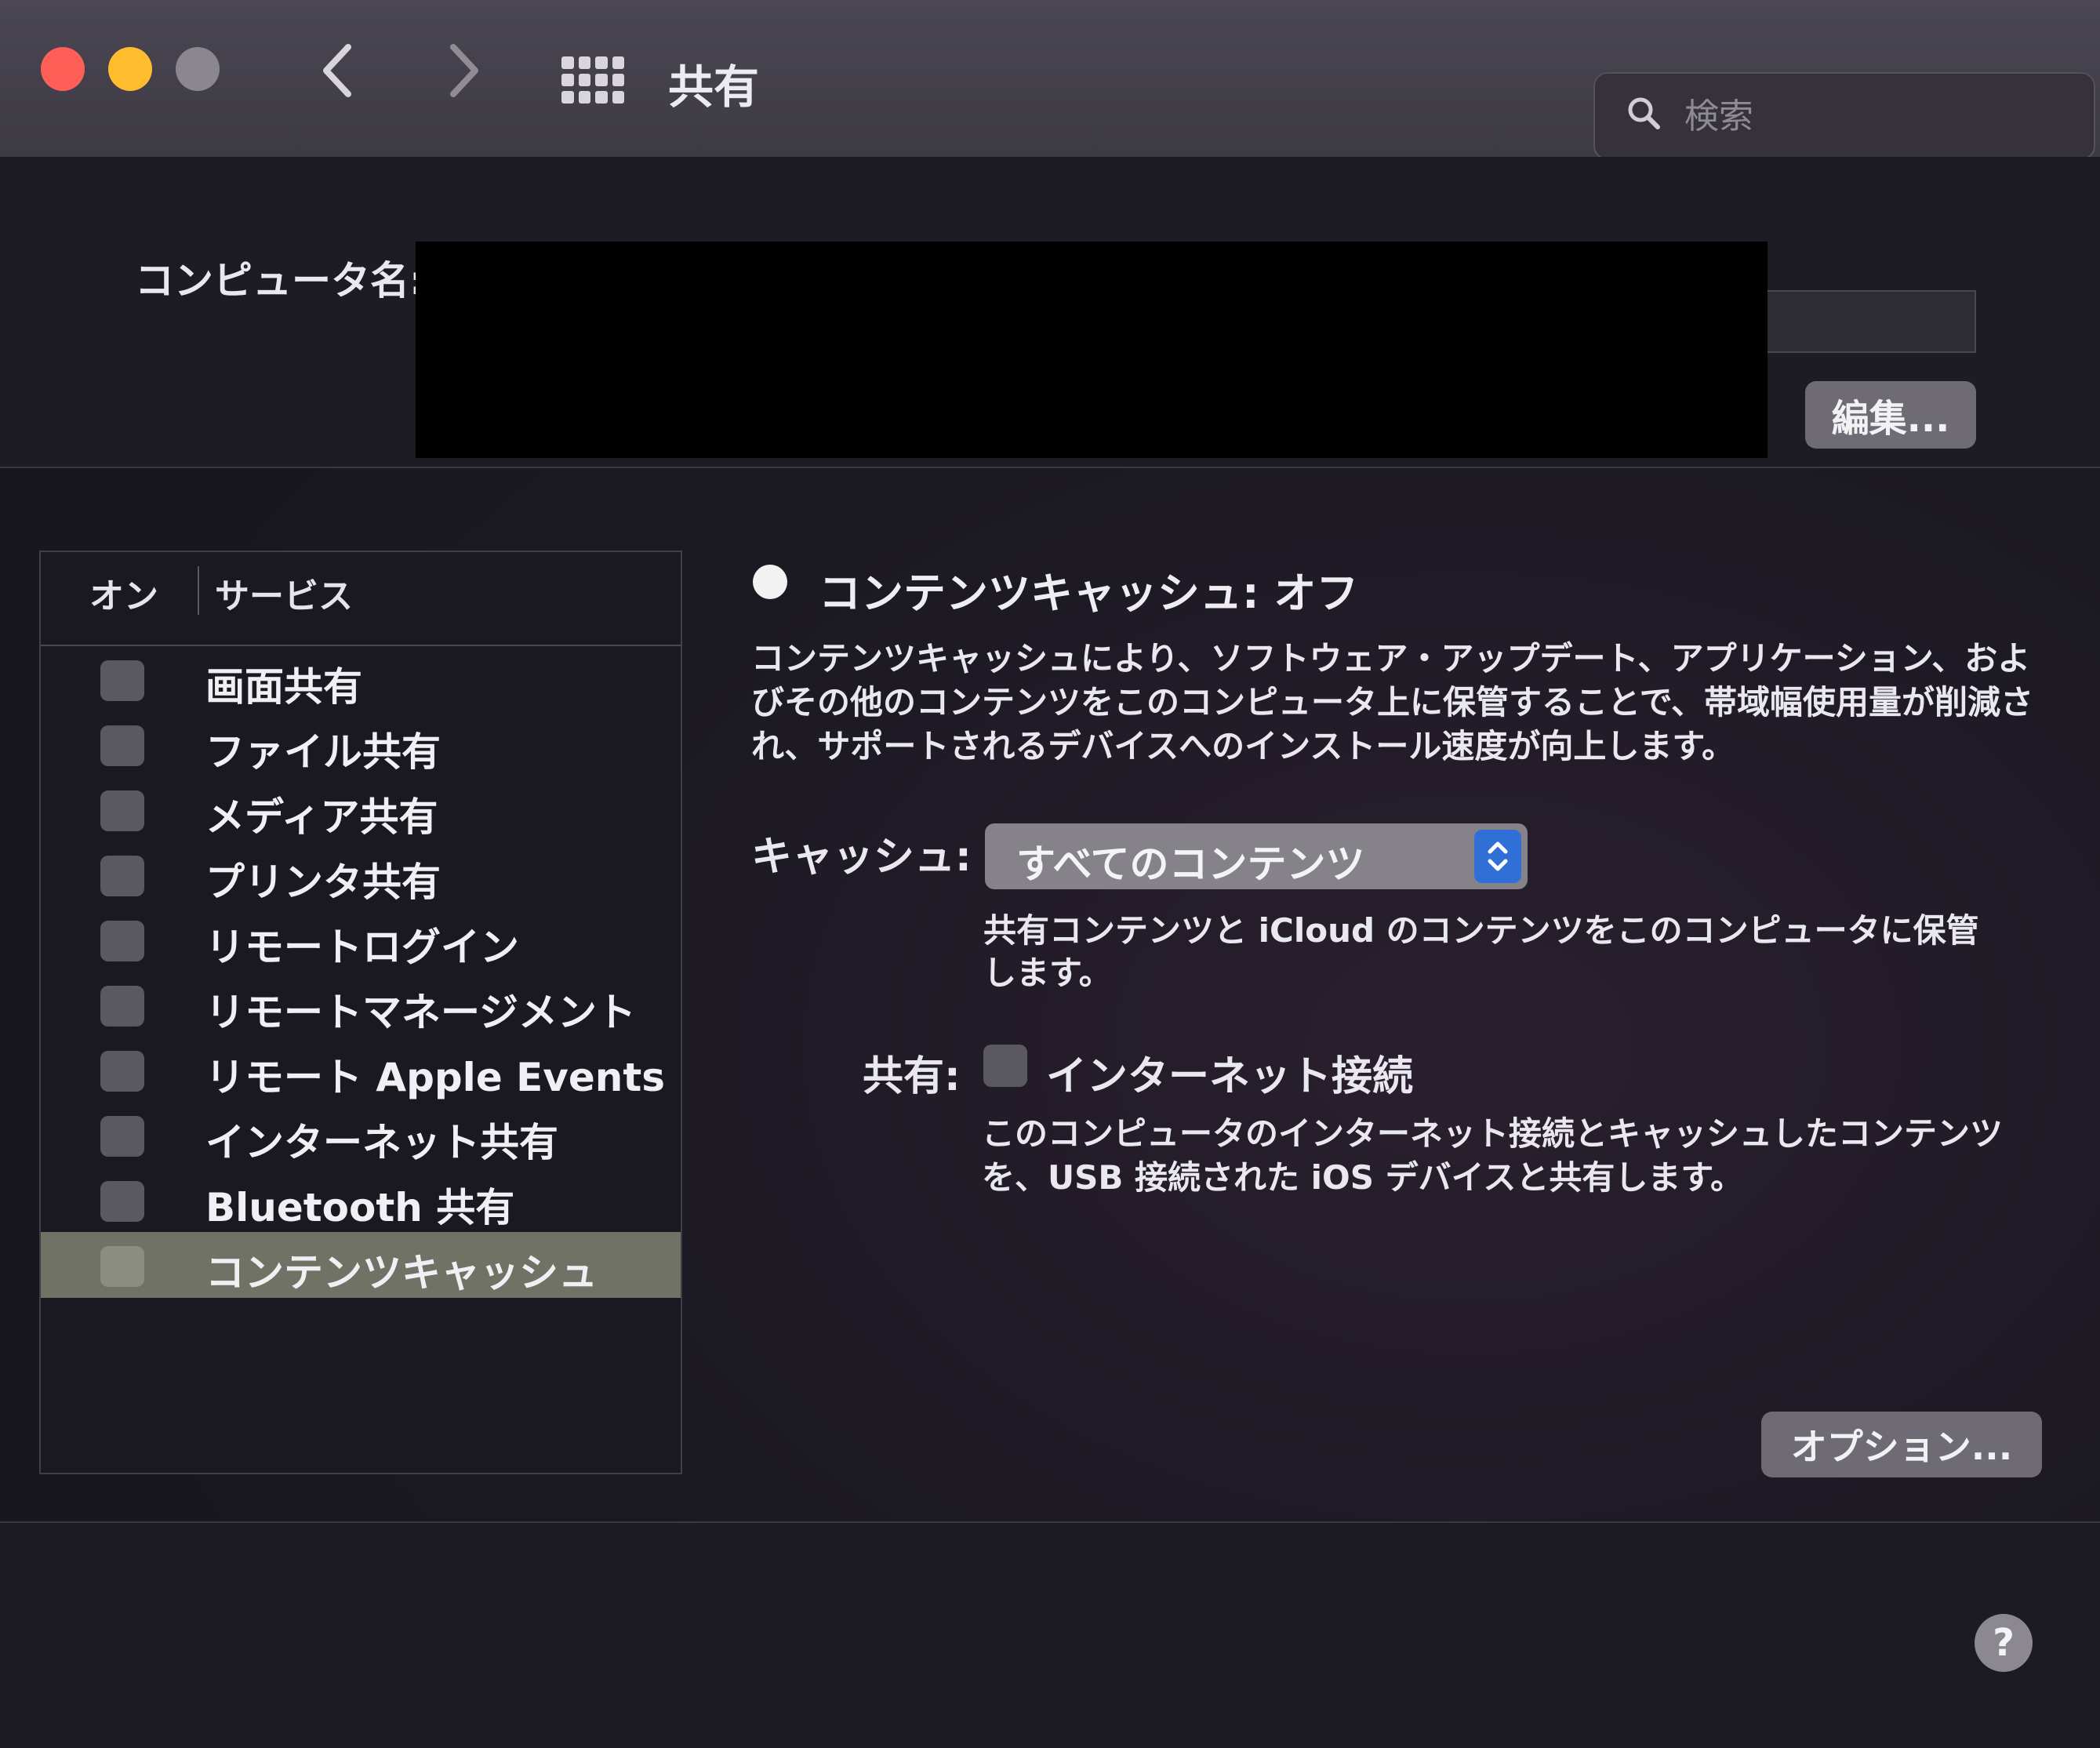 The image size is (2100, 1748). Describe the element at coordinates (2004, 1643) in the screenshot. I see `help-button: ?` at that location.